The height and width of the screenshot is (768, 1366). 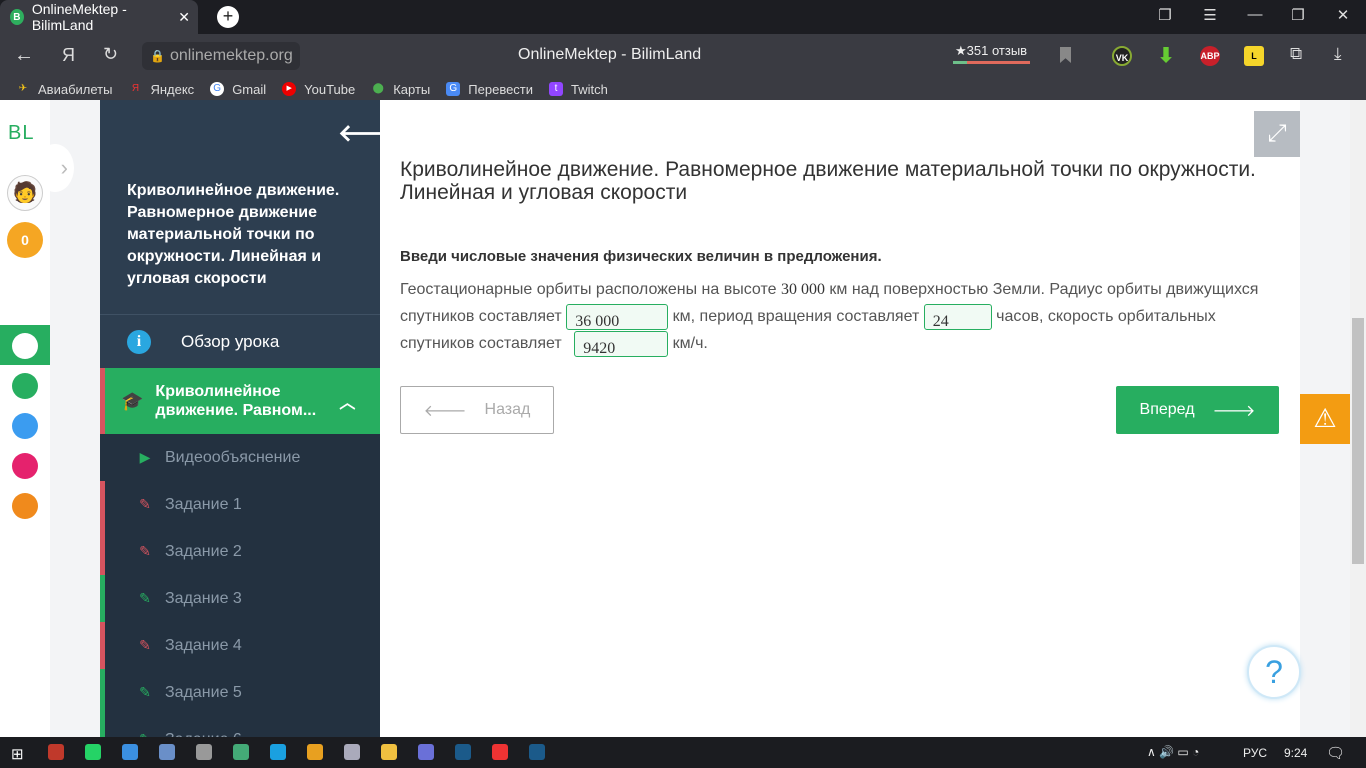 What do you see at coordinates (318, 89) in the screenshot?
I see `bookmark-youtube: ▶ YouTube` at bounding box center [318, 89].